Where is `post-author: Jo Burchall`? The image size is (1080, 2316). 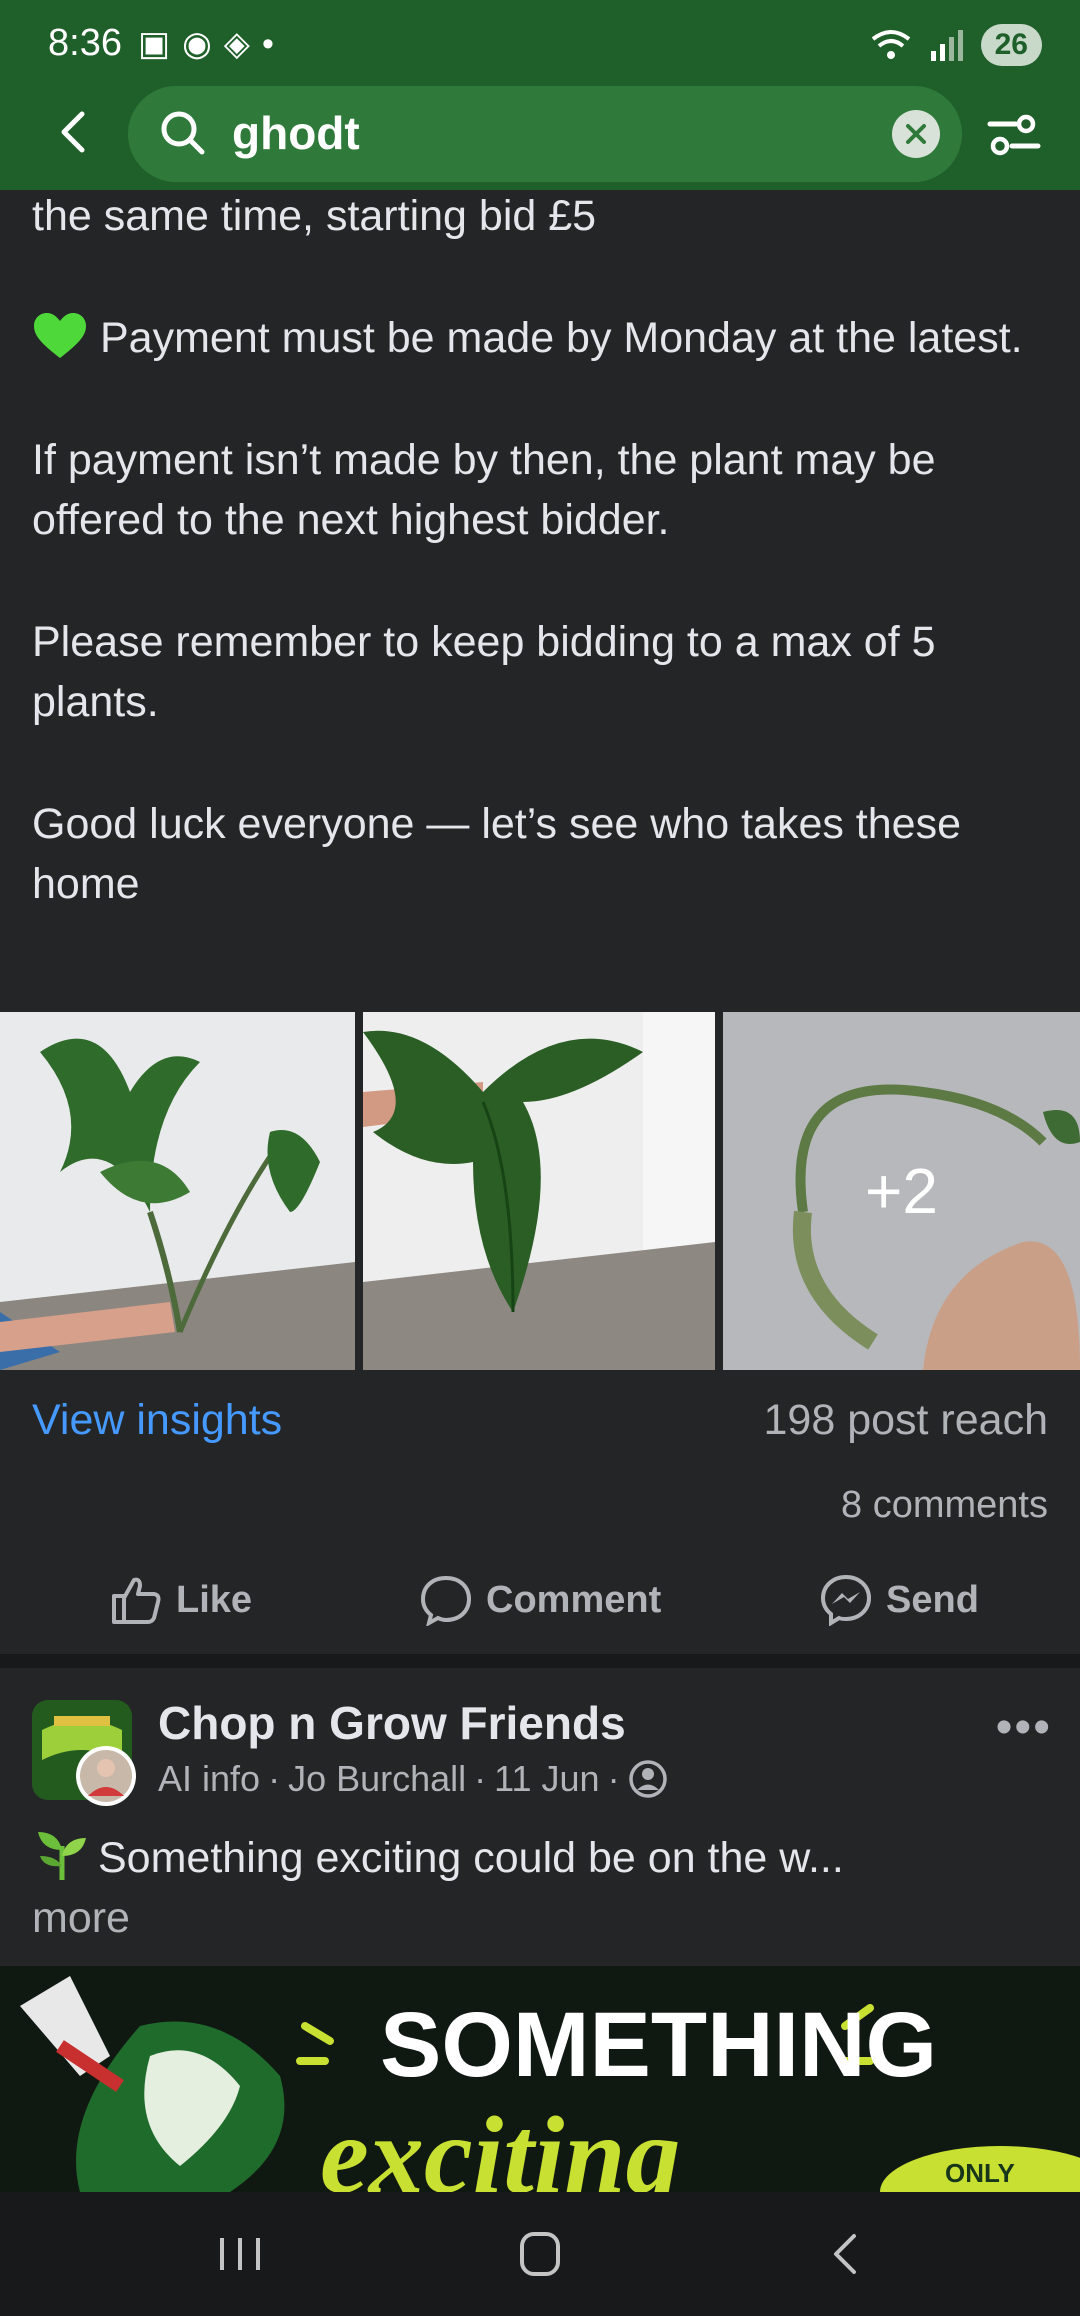
post-author: Jo Burchall is located at coordinates (377, 1779).